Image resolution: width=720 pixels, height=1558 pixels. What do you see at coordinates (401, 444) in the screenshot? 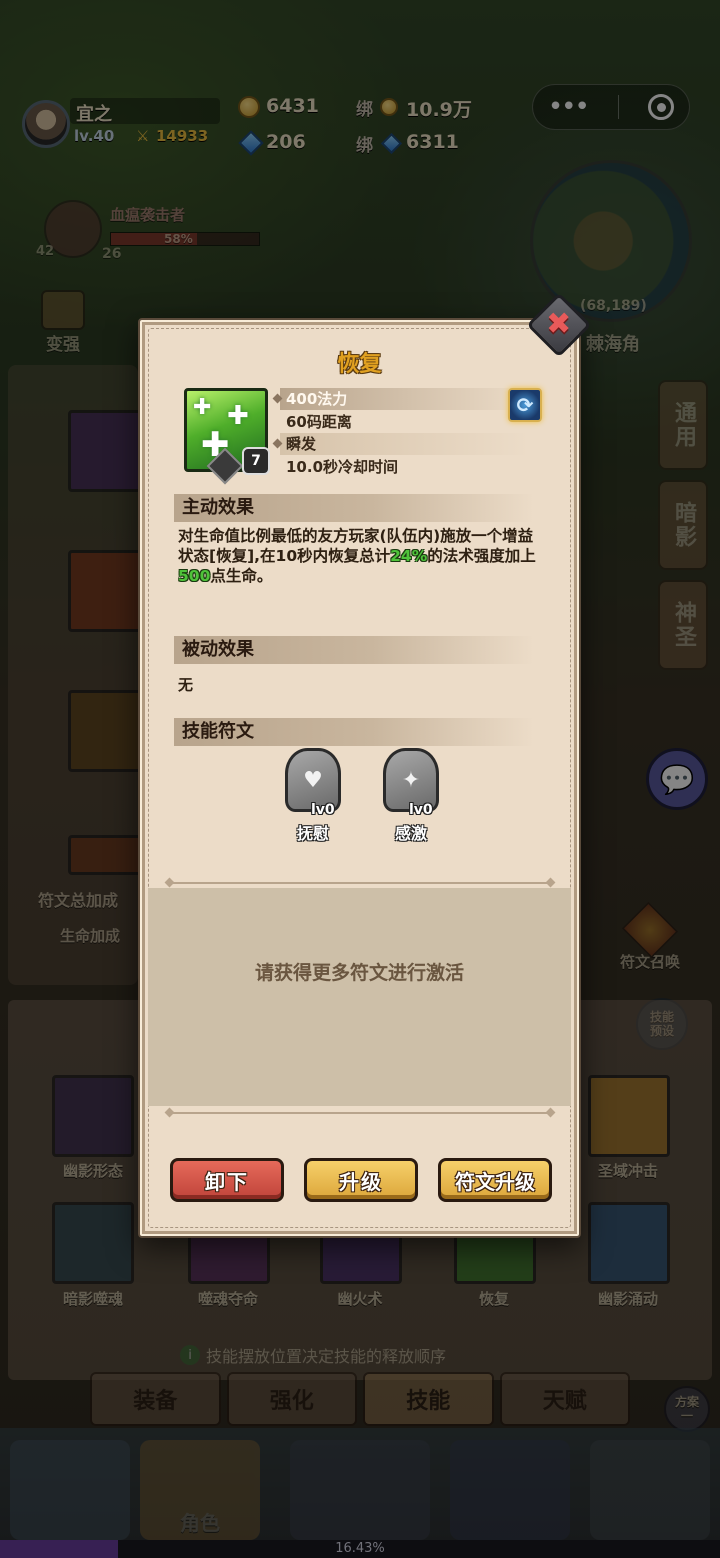
I see `stat-cast: 瞬发` at bounding box center [401, 444].